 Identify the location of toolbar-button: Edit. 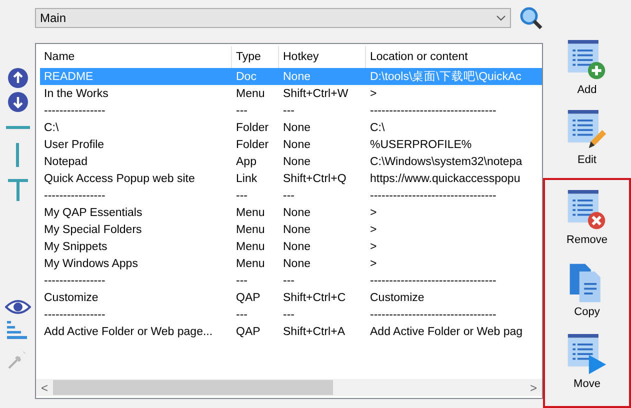
(587, 141).